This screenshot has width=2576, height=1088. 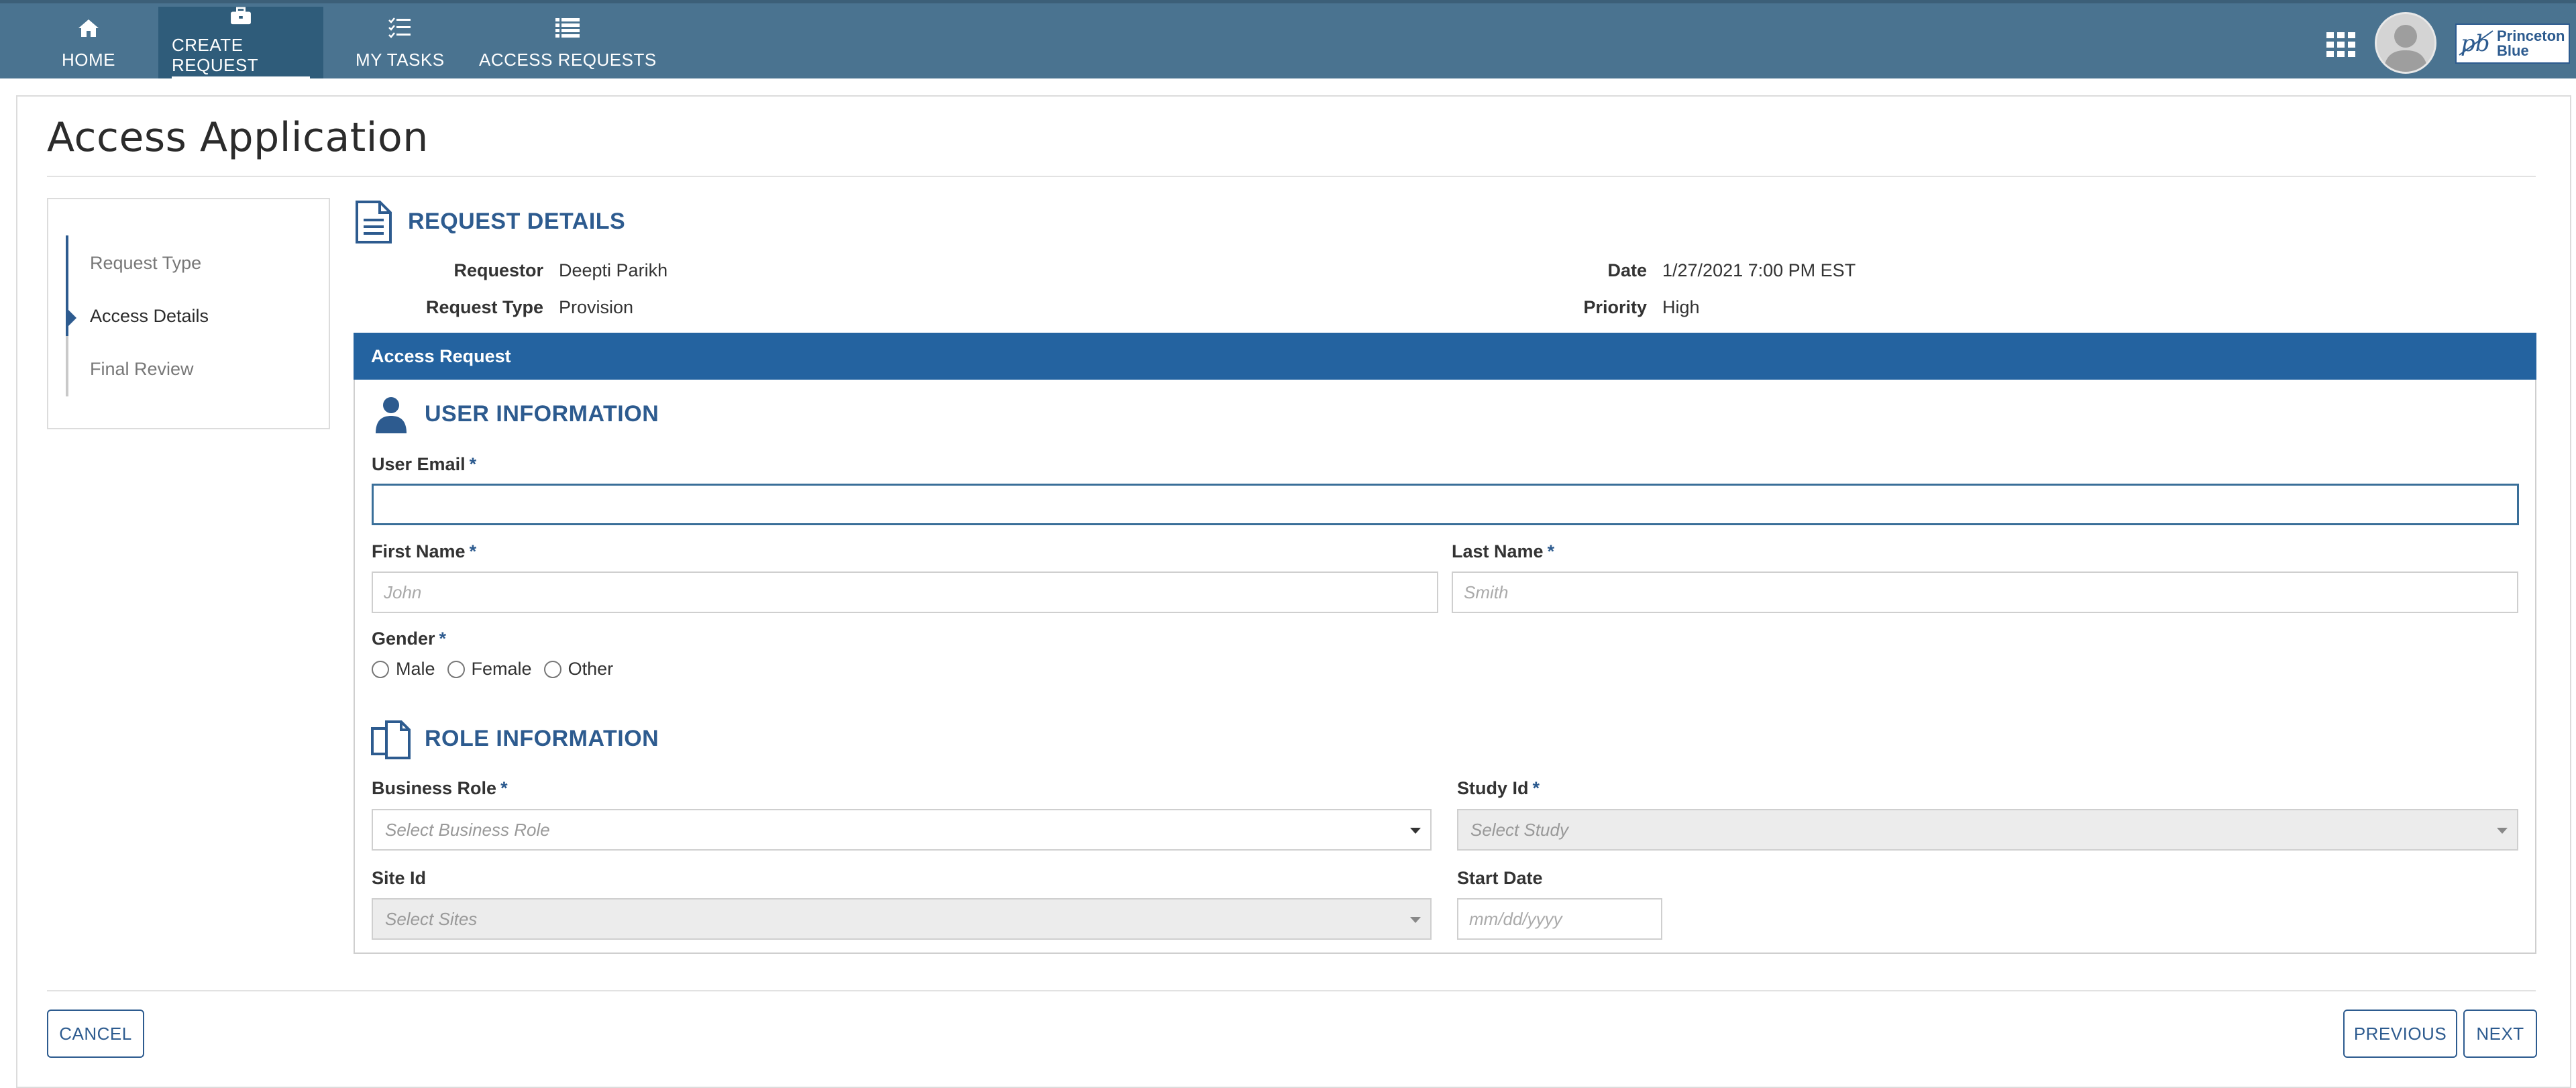 I want to click on gender-option-female: Female, so click(x=489, y=669).